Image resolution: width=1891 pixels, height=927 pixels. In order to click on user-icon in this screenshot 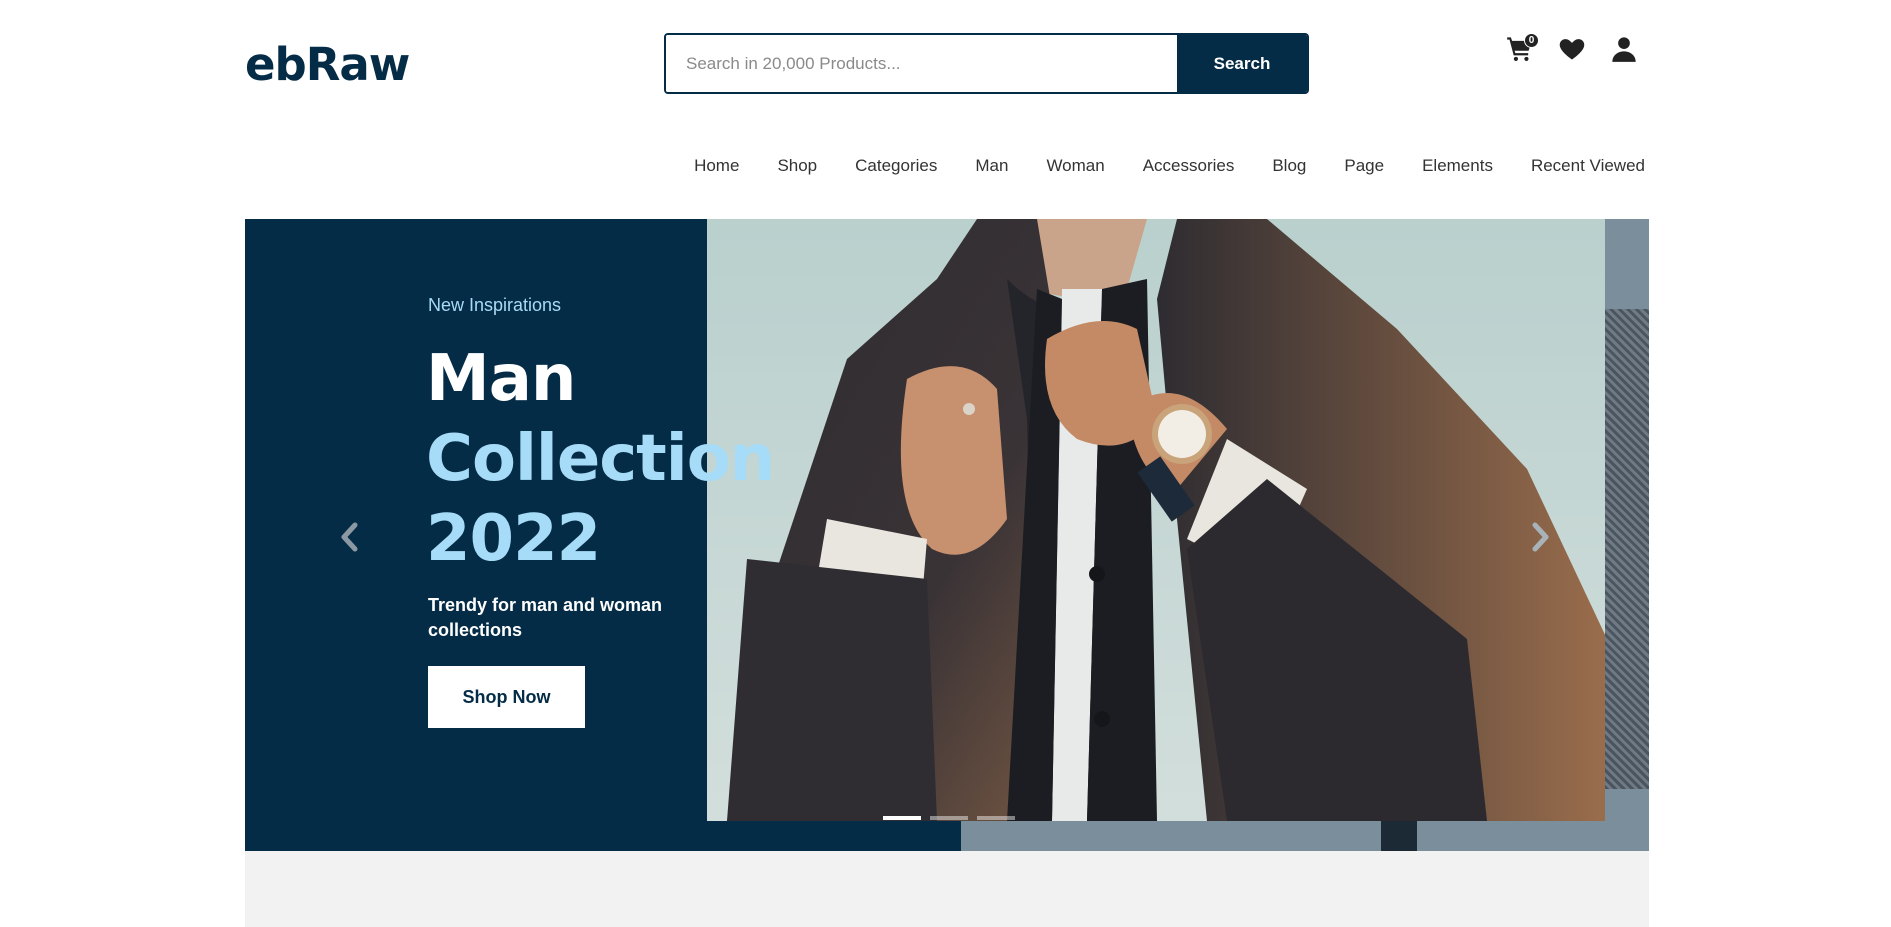, I will do `click(1624, 49)`.